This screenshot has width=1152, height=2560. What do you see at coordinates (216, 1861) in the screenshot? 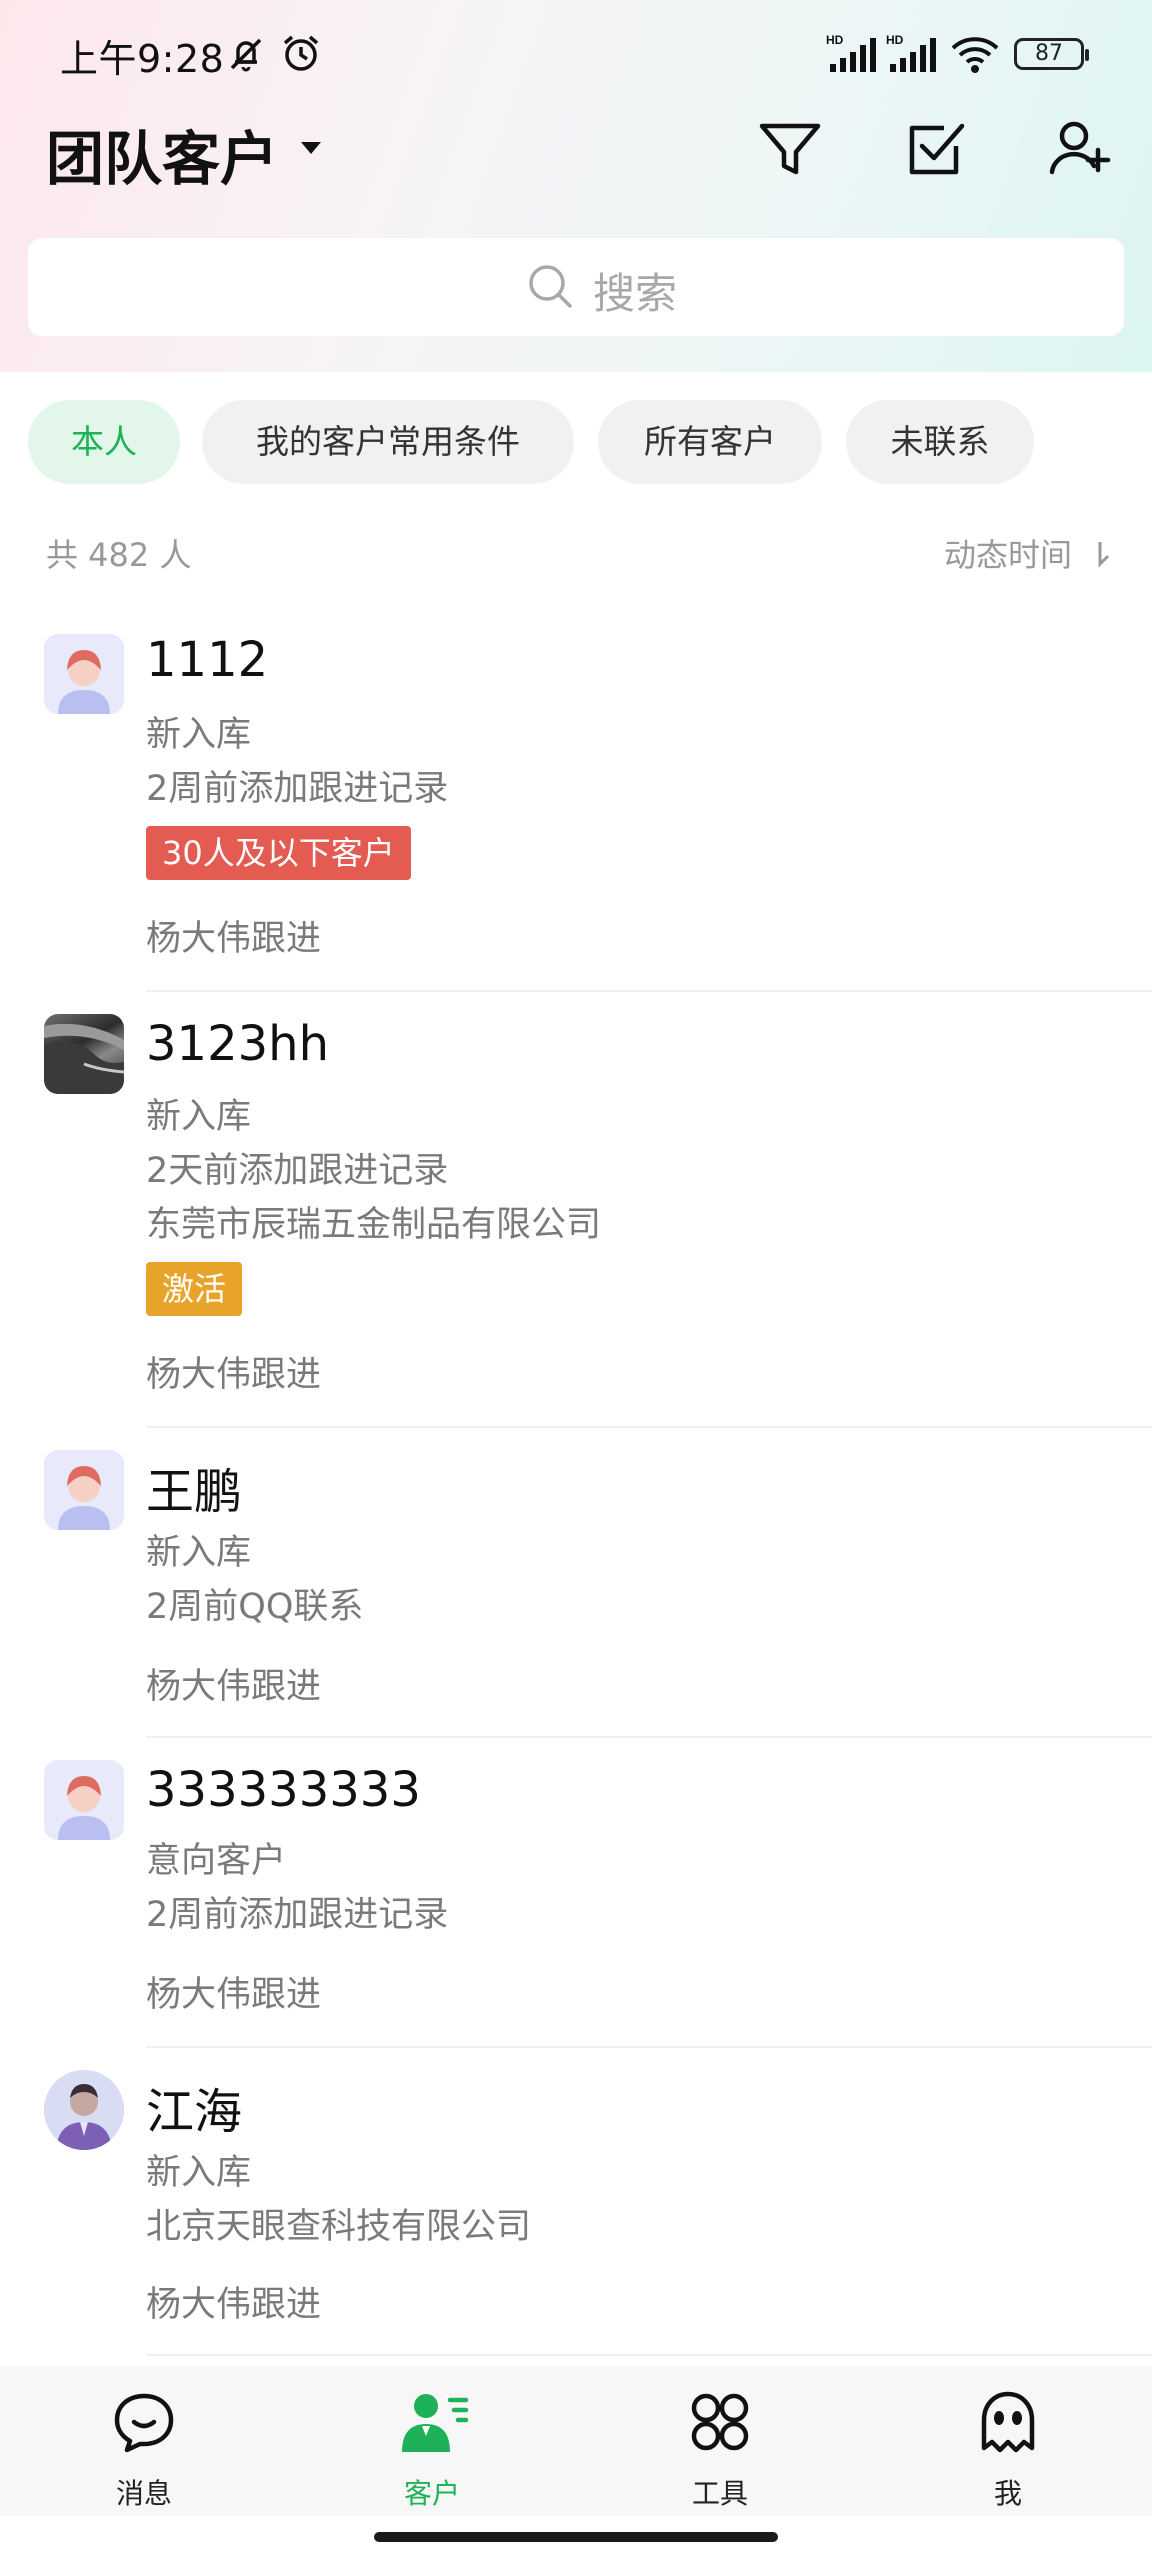
I see `customer-status: 意向客户` at bounding box center [216, 1861].